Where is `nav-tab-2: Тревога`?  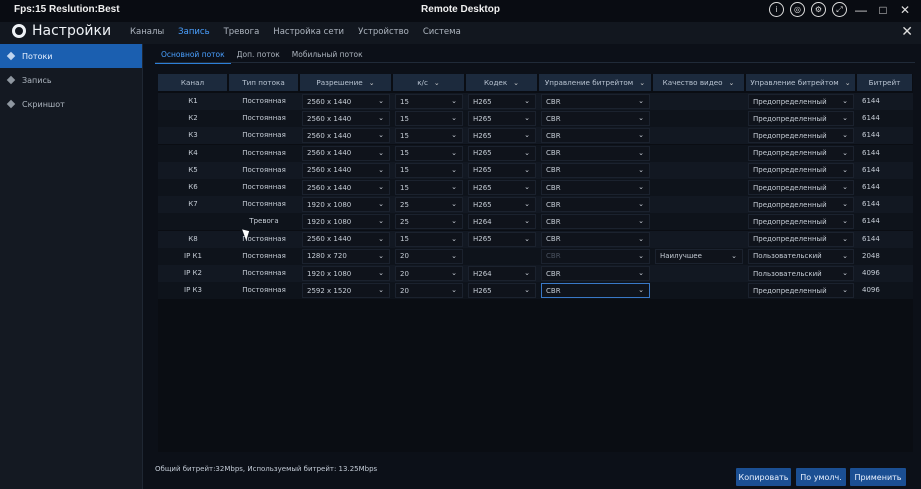 nav-tab-2: Тревога is located at coordinates (242, 32).